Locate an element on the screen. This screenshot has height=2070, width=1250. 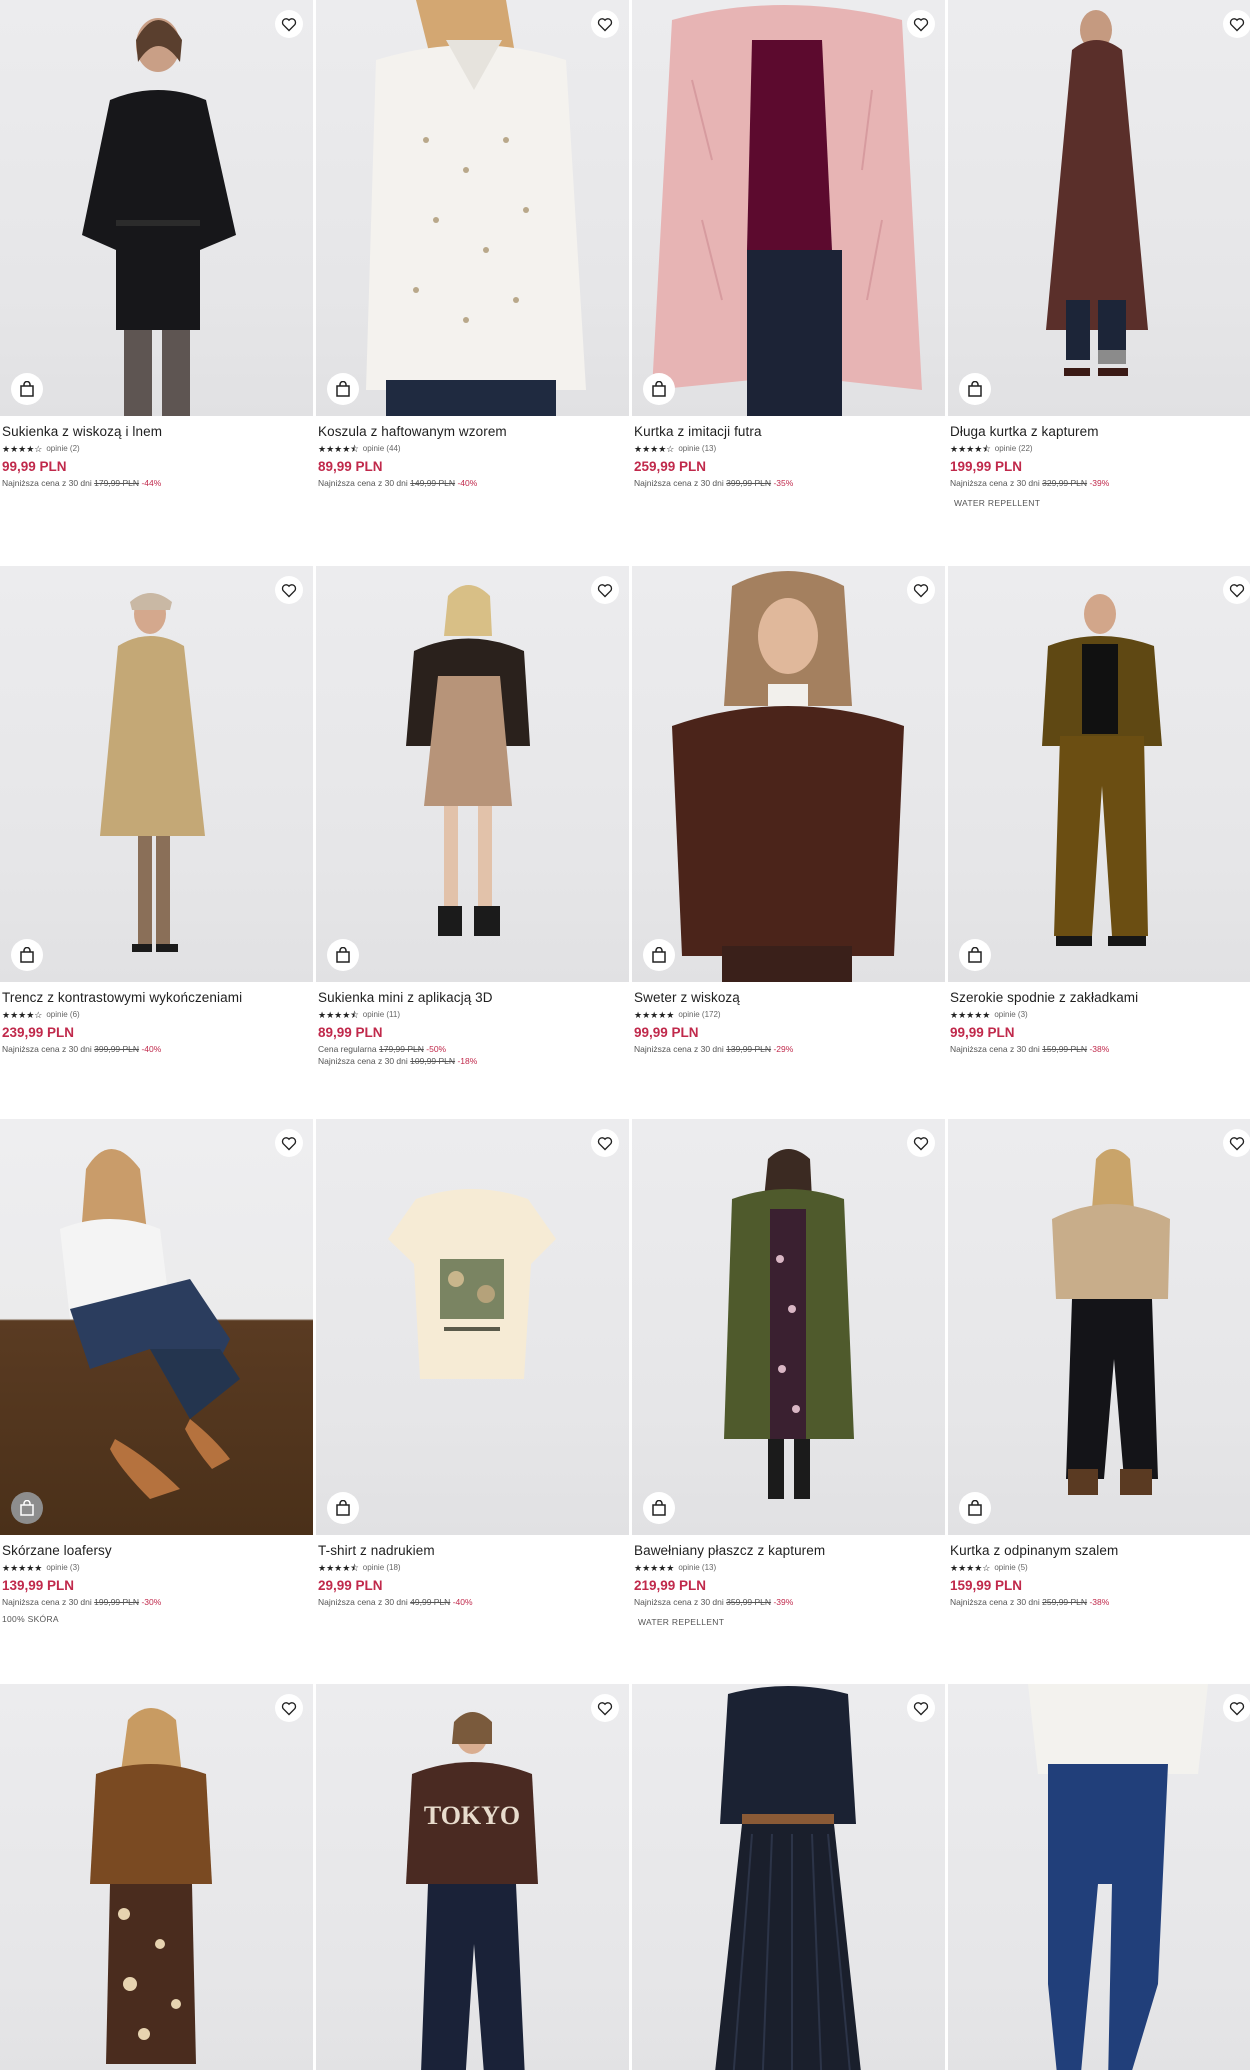
review-count: opinie (11) is located at coordinates (381, 1015).